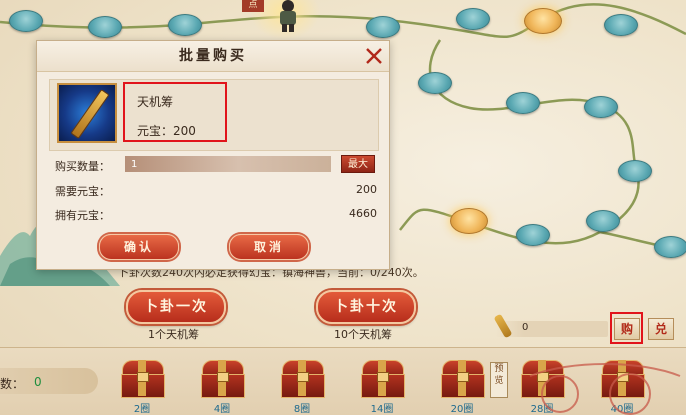 Image resolution: width=686 pixels, height=415 pixels. Describe the element at coordinates (363, 334) in the screenshot. I see `divine-ten-cost: 10个天机筹` at that location.